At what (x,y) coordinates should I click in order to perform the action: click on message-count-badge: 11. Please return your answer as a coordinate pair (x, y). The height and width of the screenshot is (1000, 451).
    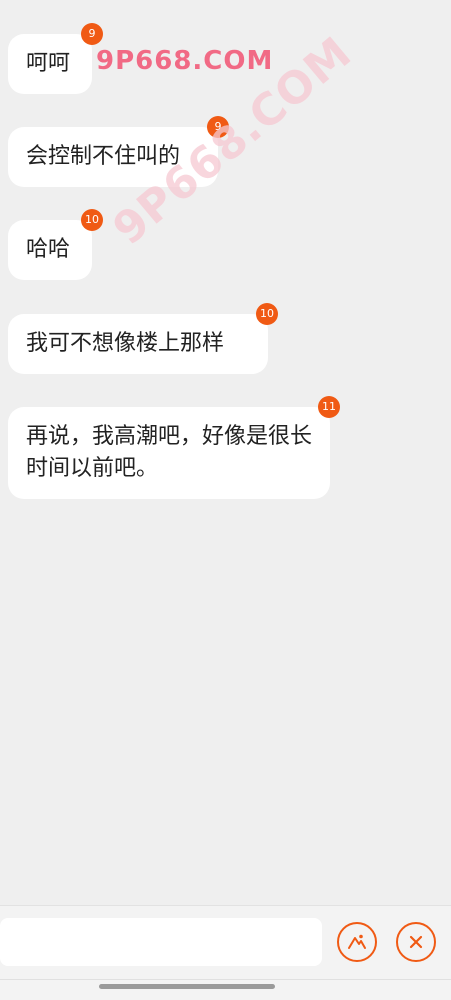
    Looking at the image, I should click on (329, 407).